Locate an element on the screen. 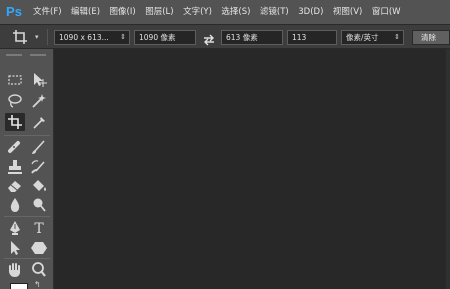 This screenshot has width=450, height=289. menu-3d: 3D(D) is located at coordinates (310, 12).